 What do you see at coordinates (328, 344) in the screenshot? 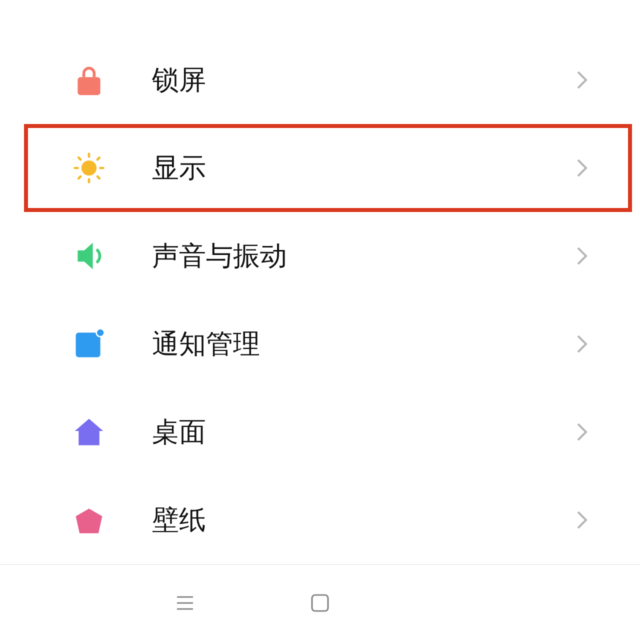
I see `settings-item: 通知管理` at bounding box center [328, 344].